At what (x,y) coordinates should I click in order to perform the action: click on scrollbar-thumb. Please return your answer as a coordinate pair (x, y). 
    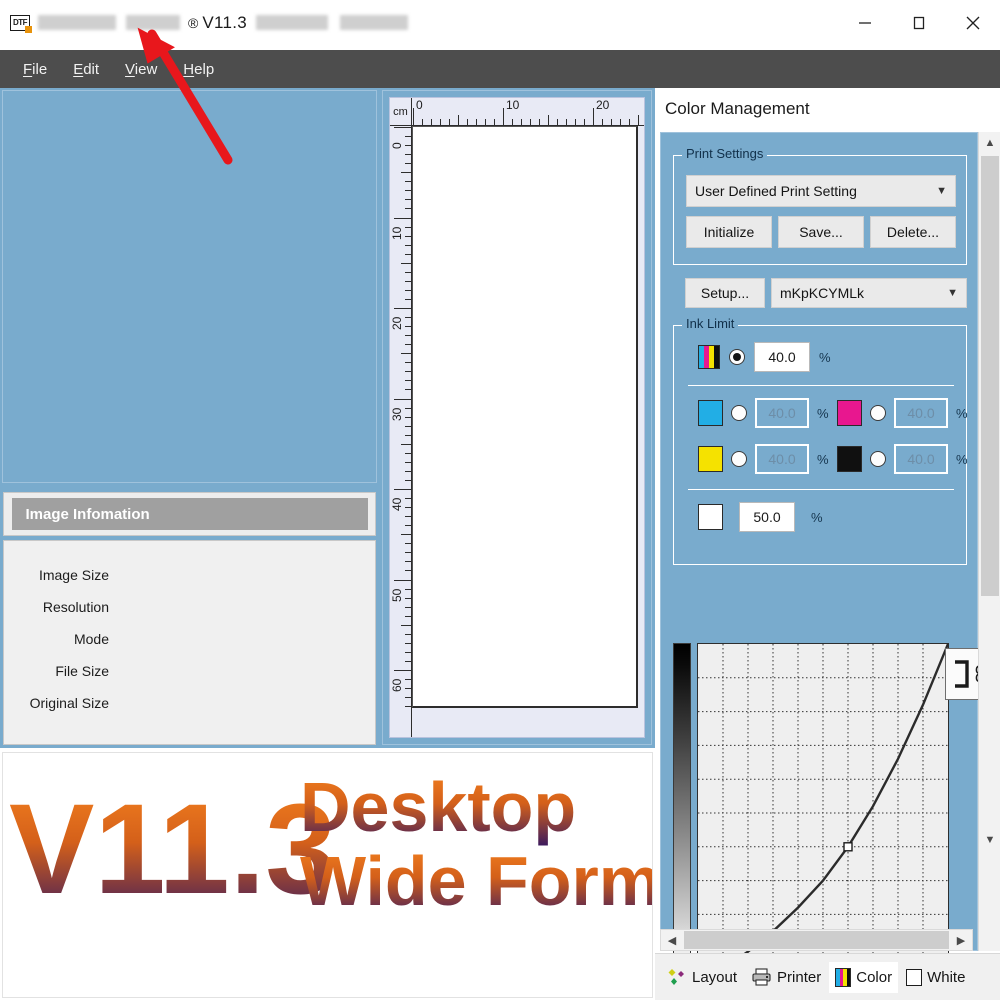
    Looking at the image, I should click on (990, 376).